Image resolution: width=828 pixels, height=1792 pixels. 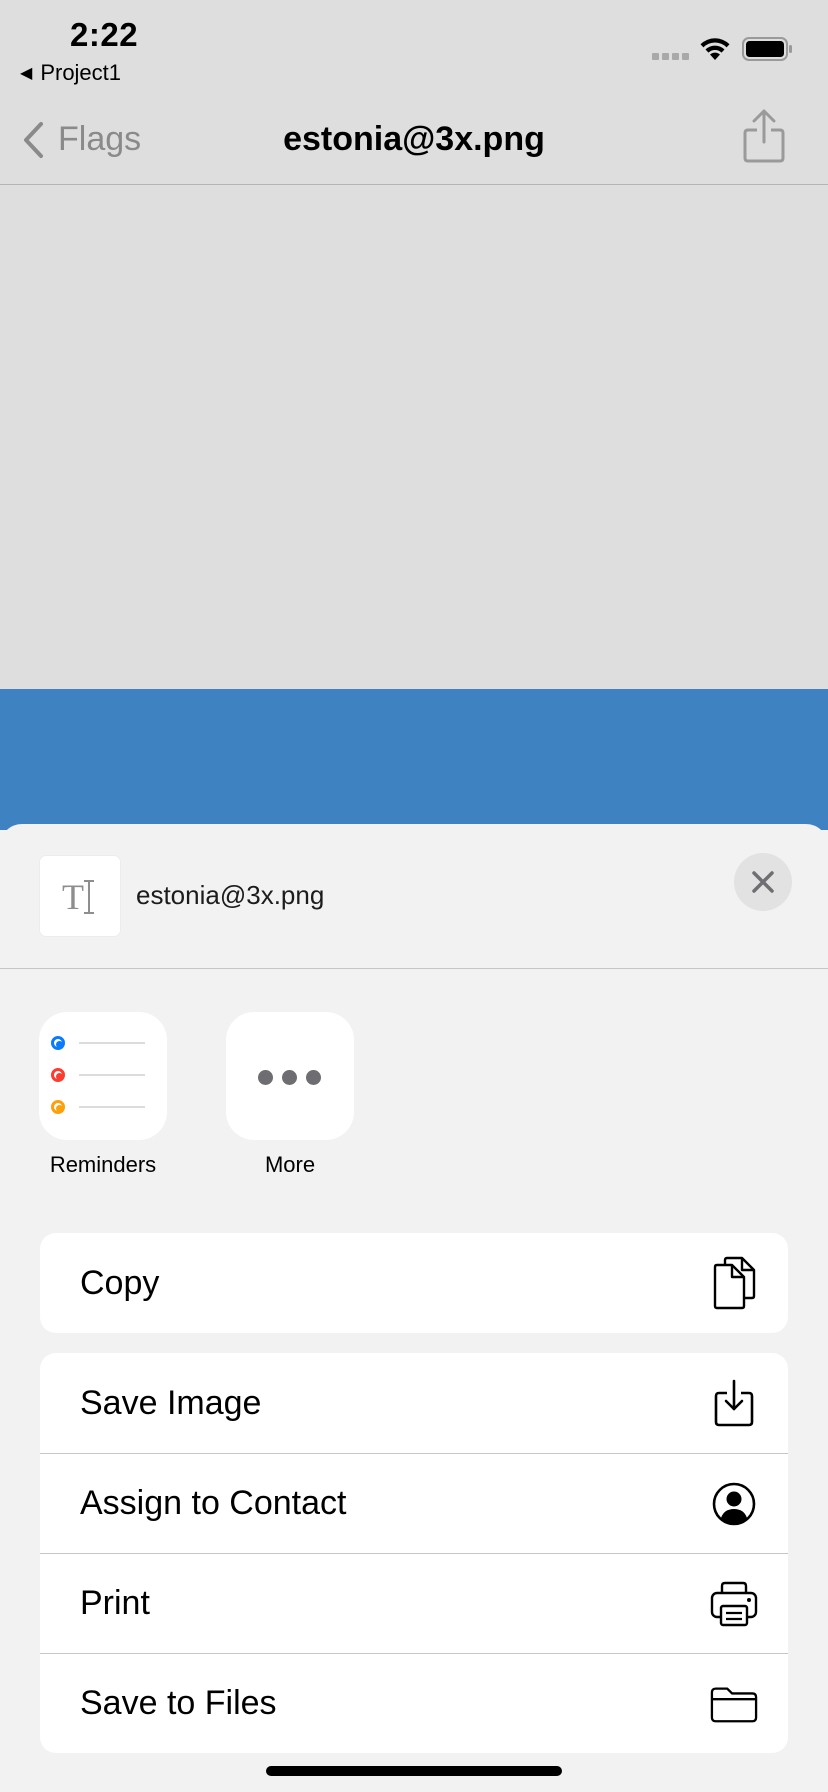 I want to click on close-icon, so click(x=763, y=882).